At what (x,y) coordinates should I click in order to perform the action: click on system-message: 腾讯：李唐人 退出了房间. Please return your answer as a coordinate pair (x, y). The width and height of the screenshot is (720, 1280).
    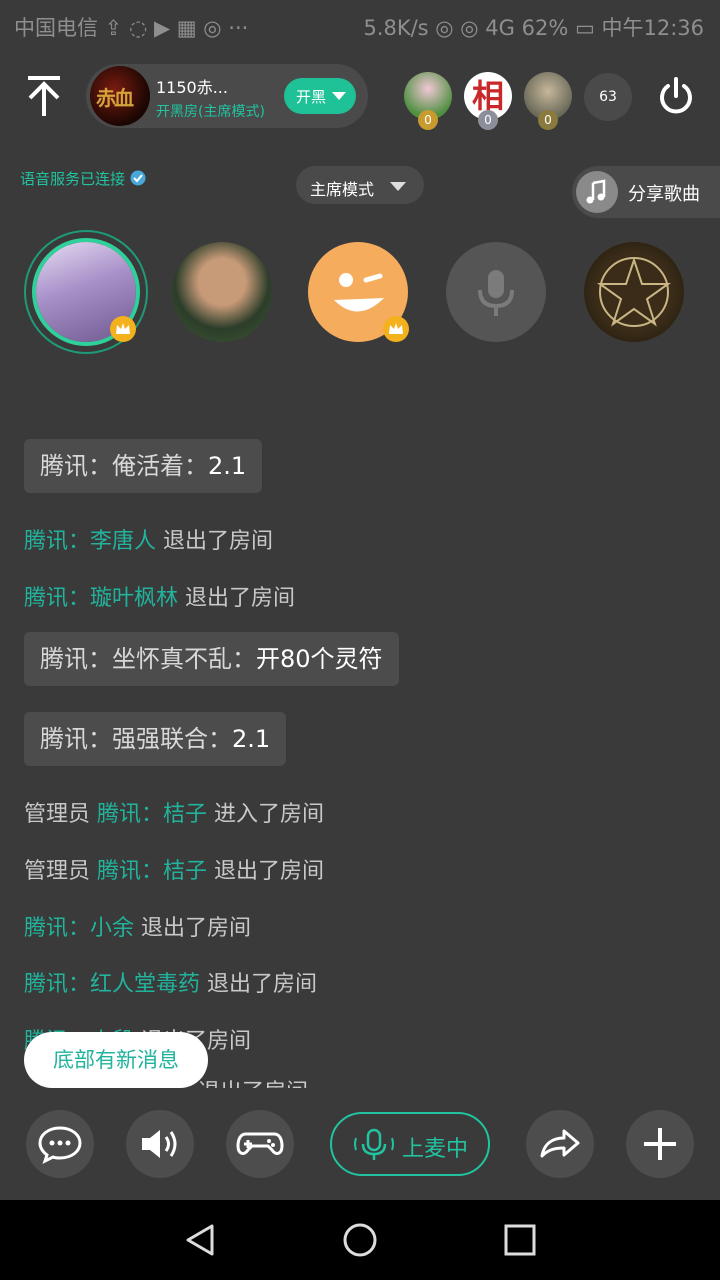
    Looking at the image, I should click on (149, 541).